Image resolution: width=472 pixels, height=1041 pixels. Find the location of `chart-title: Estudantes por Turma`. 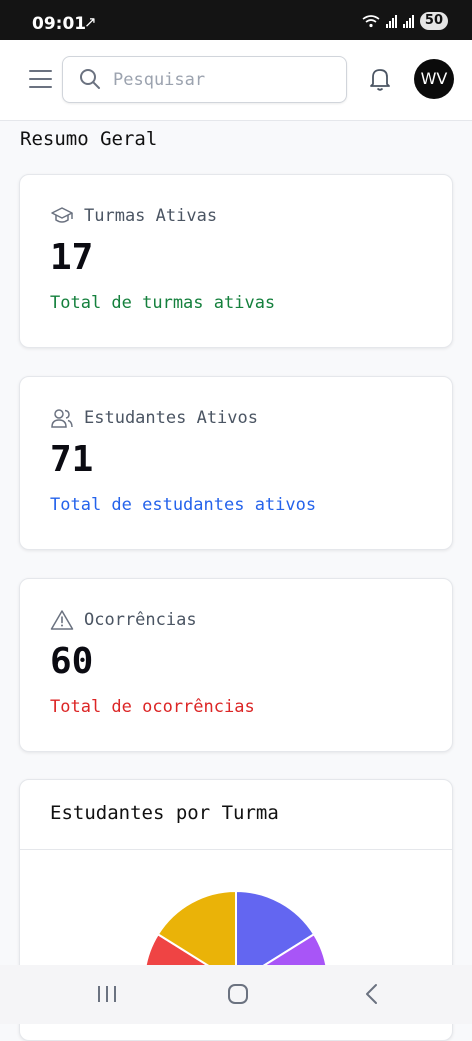

chart-title: Estudantes por Turma is located at coordinates (164, 813).